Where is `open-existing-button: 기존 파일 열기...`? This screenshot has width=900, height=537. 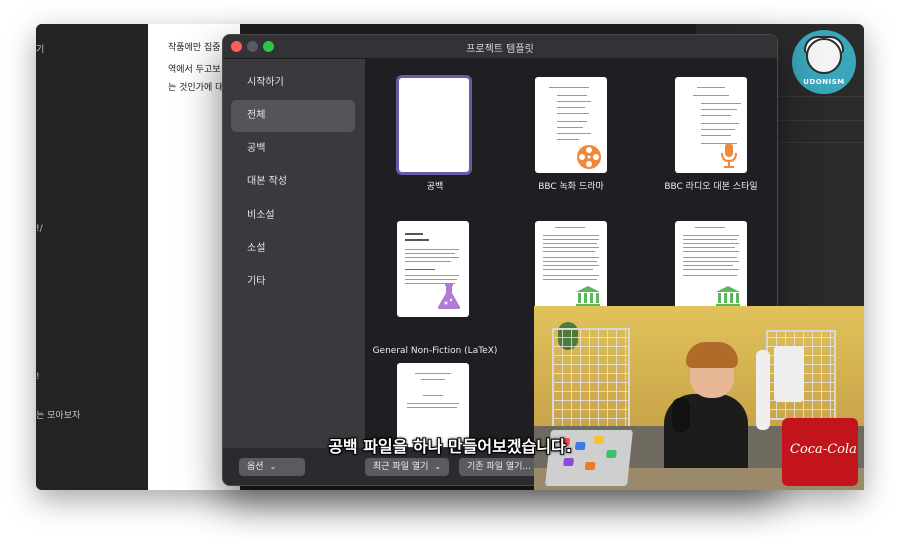
open-existing-button: 기존 파일 열기... is located at coordinates (499, 467).